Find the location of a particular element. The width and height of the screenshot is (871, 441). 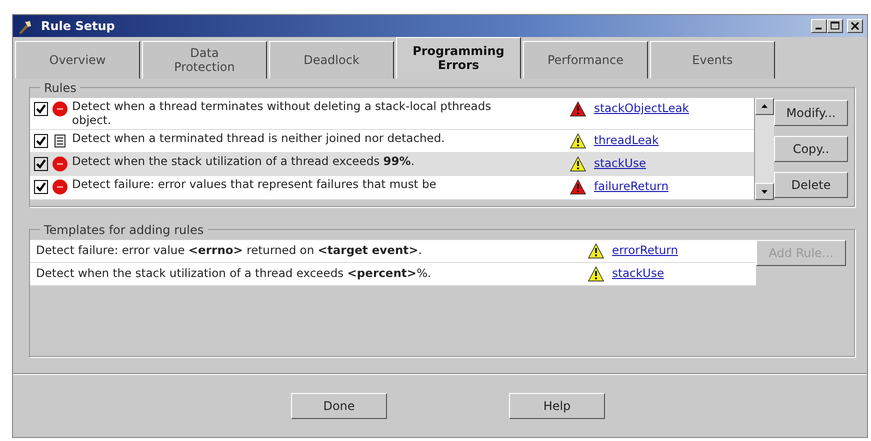

rule-text: Detect when a thread terminates without deleting a stack-local pthreads object. is located at coordinates (282, 114).